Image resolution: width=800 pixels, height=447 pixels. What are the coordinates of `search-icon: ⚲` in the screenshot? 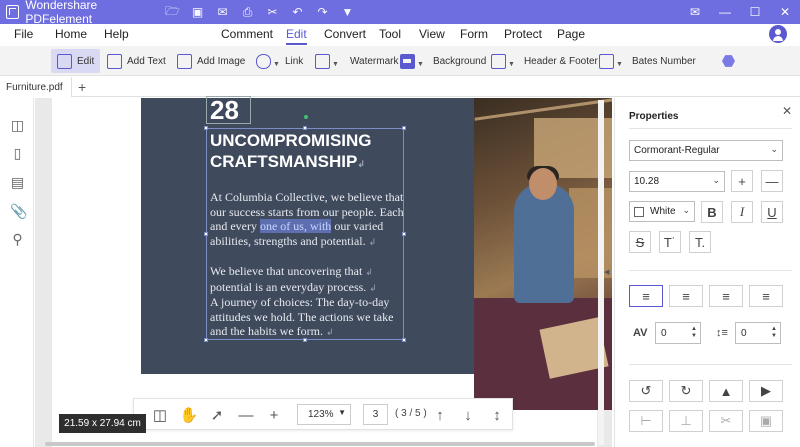 It's located at (17, 239).